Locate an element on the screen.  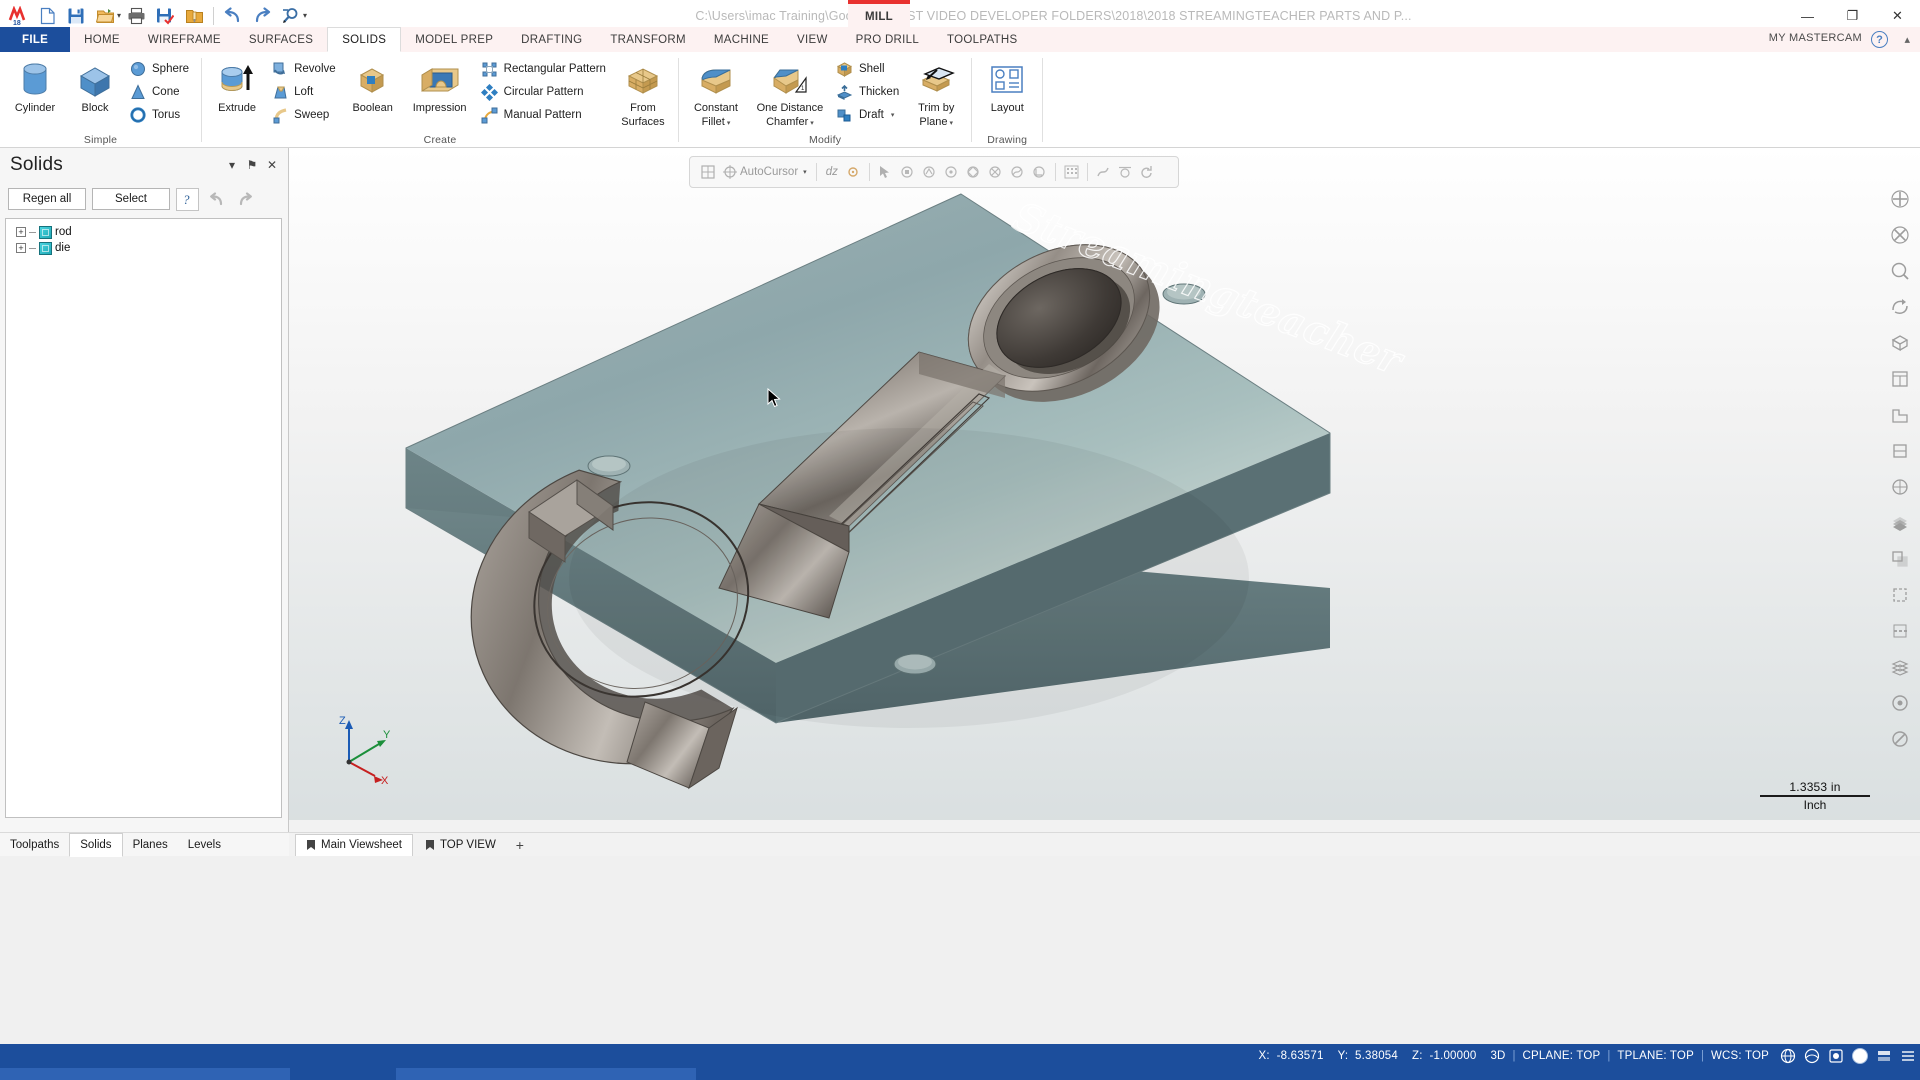
trim-by-plane-button: Trim by Plane ▾ is located at coordinates (936, 93).